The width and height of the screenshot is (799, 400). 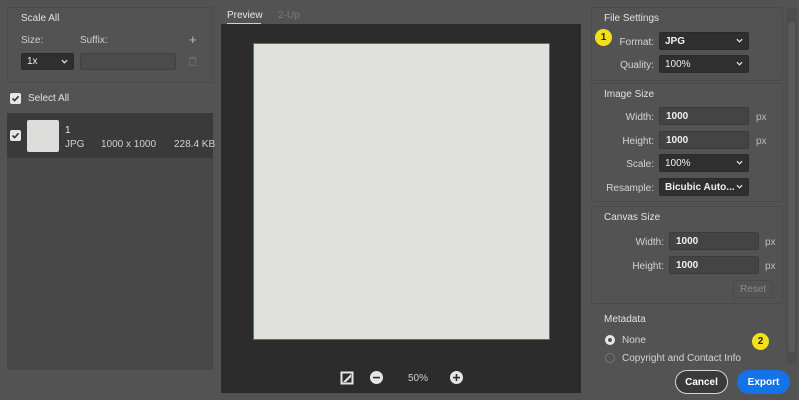 What do you see at coordinates (94, 40) in the screenshot?
I see `suffix-label: Suffix:` at bounding box center [94, 40].